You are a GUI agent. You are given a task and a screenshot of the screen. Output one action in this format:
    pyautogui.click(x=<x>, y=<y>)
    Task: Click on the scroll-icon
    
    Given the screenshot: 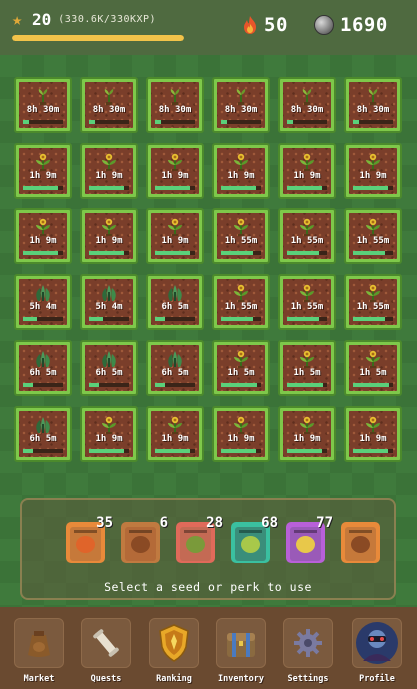 What is the action you would take?
    pyautogui.click(x=106, y=643)
    